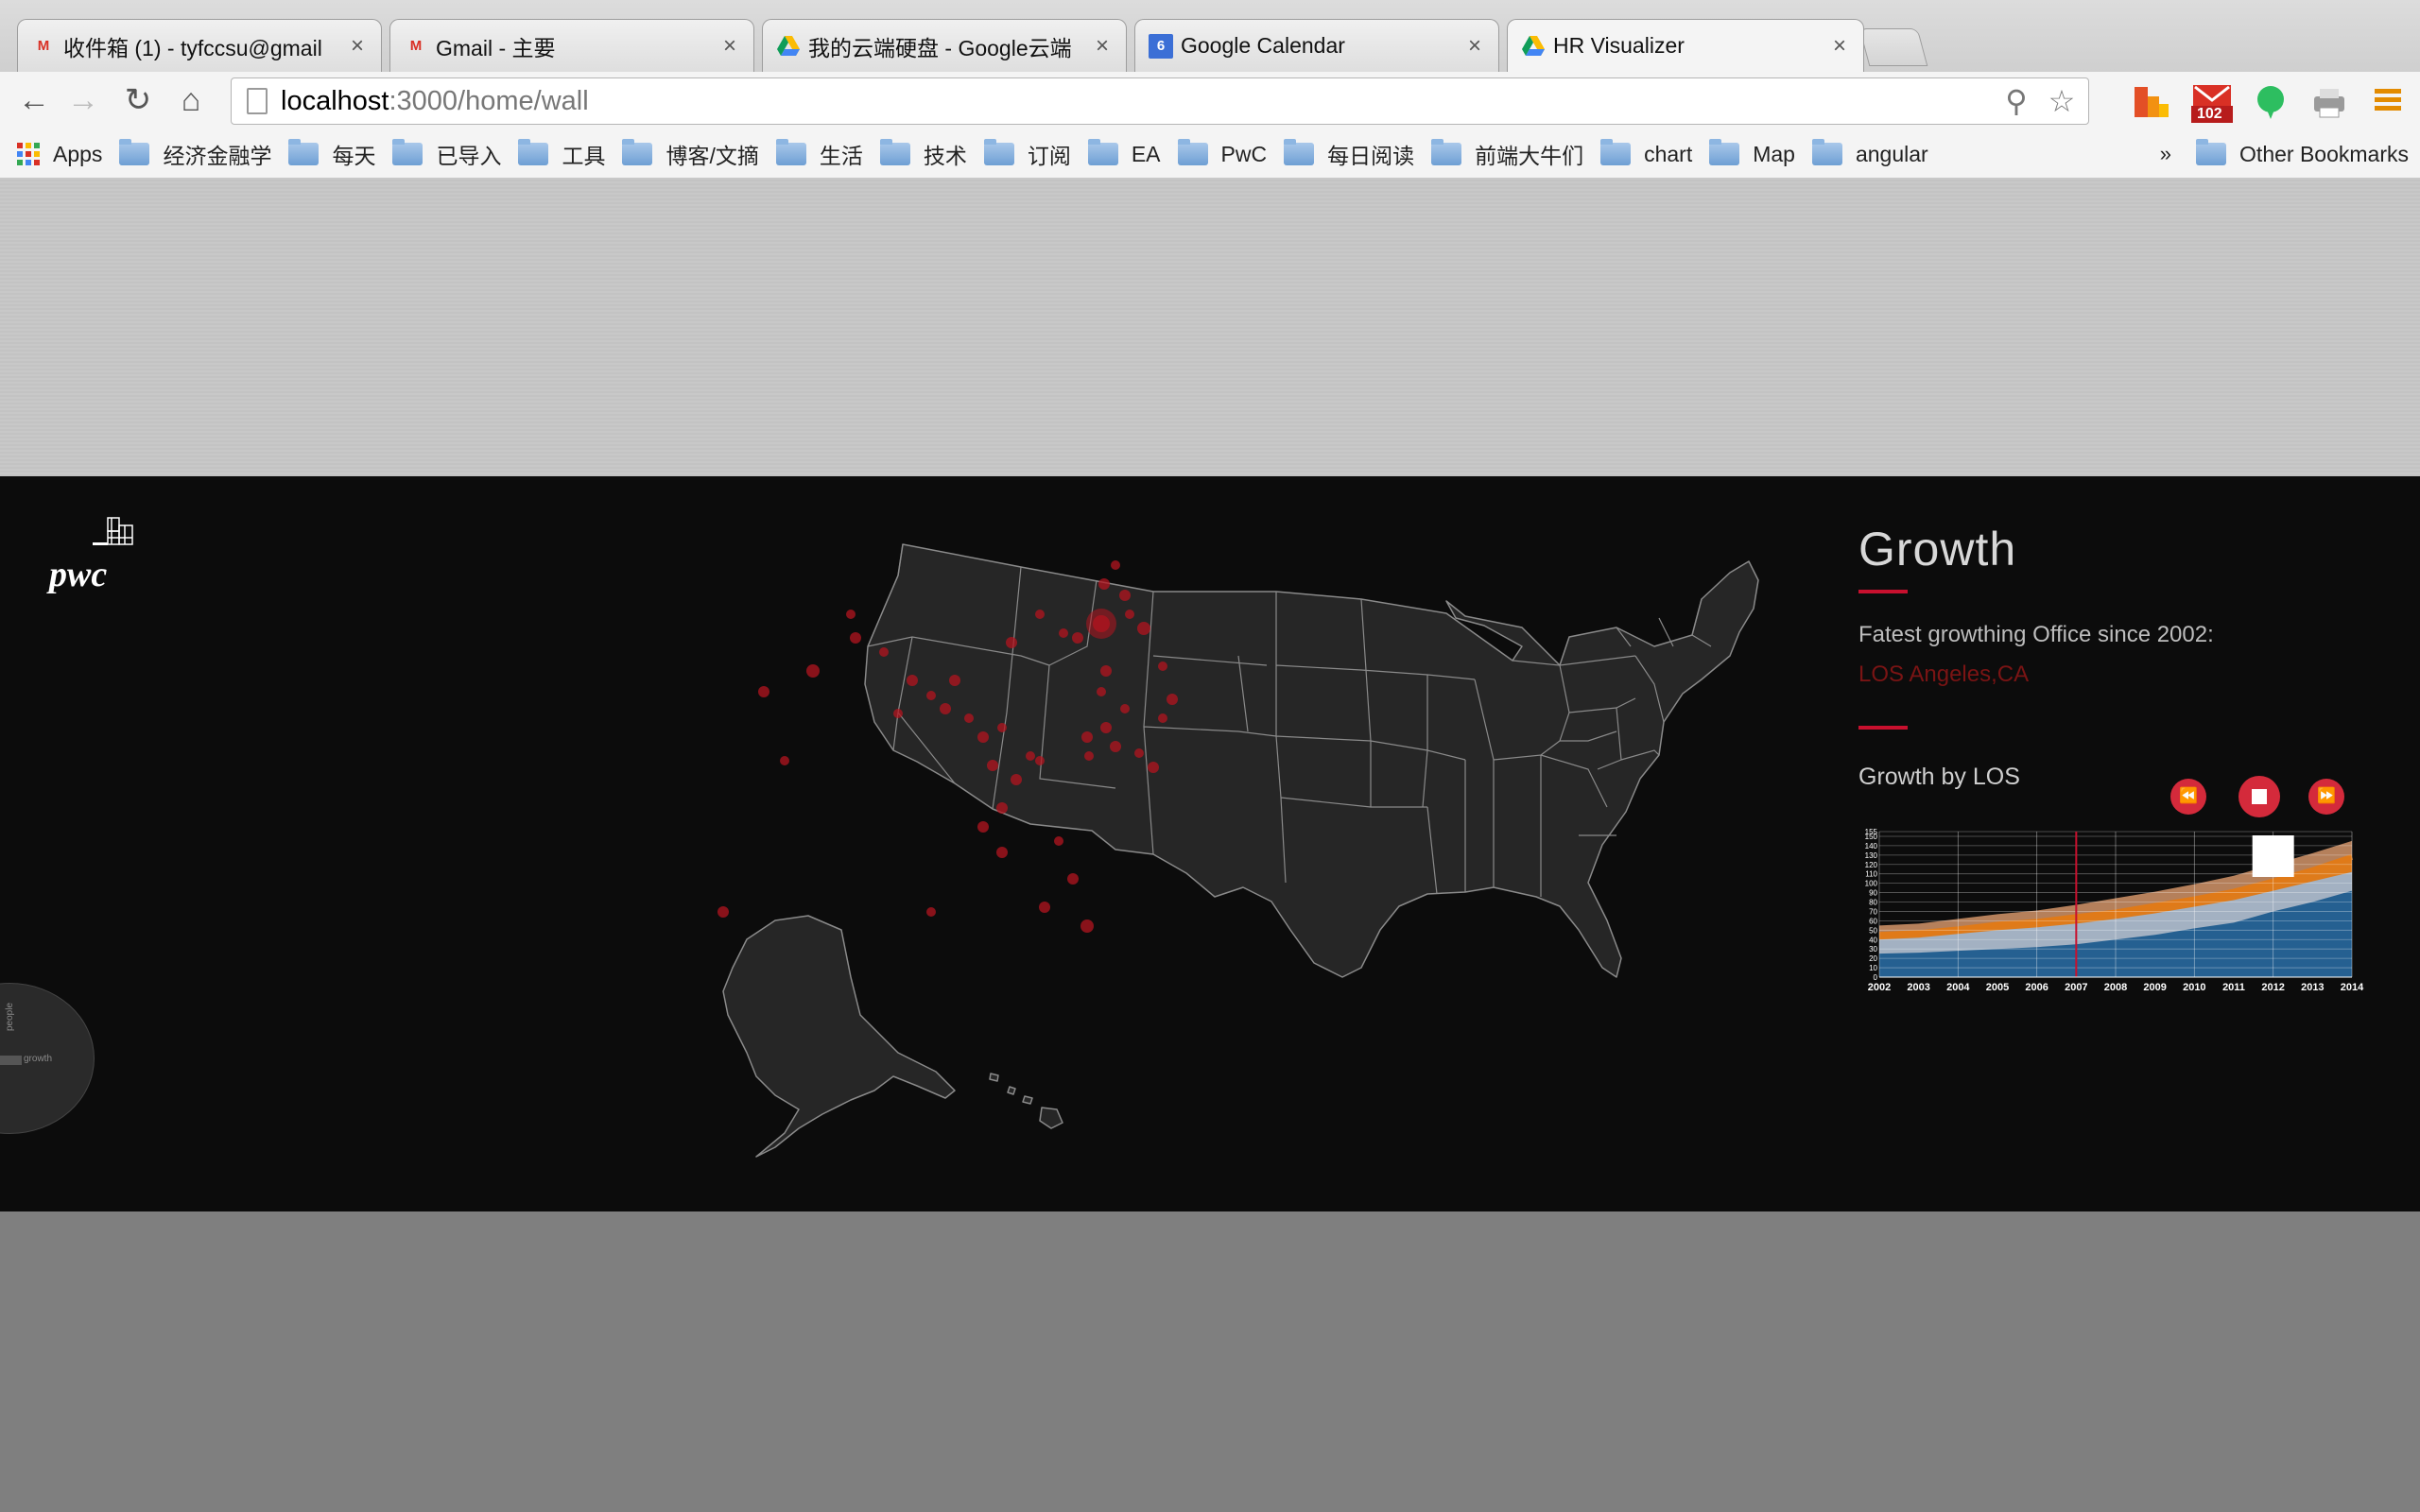 This screenshot has width=2420, height=1512. Describe the element at coordinates (2326, 797) in the screenshot. I see `fast-forward-button: ⏩` at that location.